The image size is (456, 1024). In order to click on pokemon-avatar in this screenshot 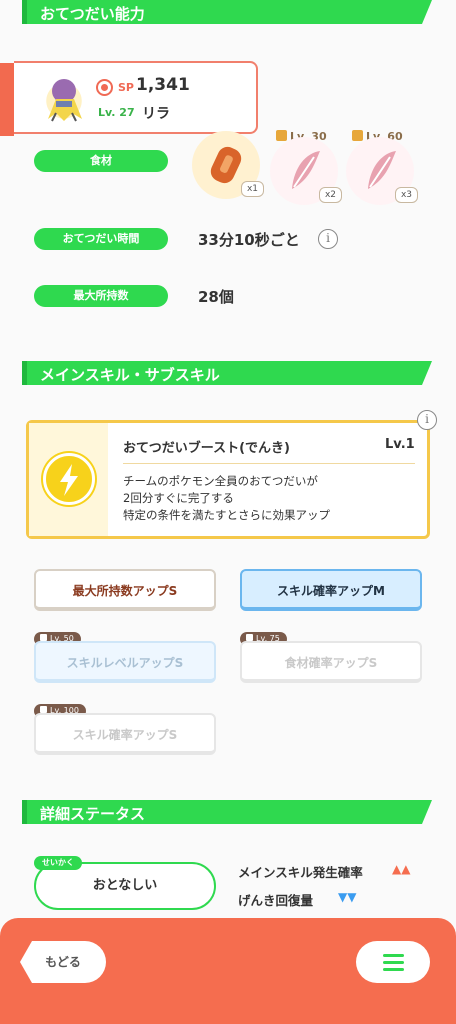, I will do `click(64, 98)`.